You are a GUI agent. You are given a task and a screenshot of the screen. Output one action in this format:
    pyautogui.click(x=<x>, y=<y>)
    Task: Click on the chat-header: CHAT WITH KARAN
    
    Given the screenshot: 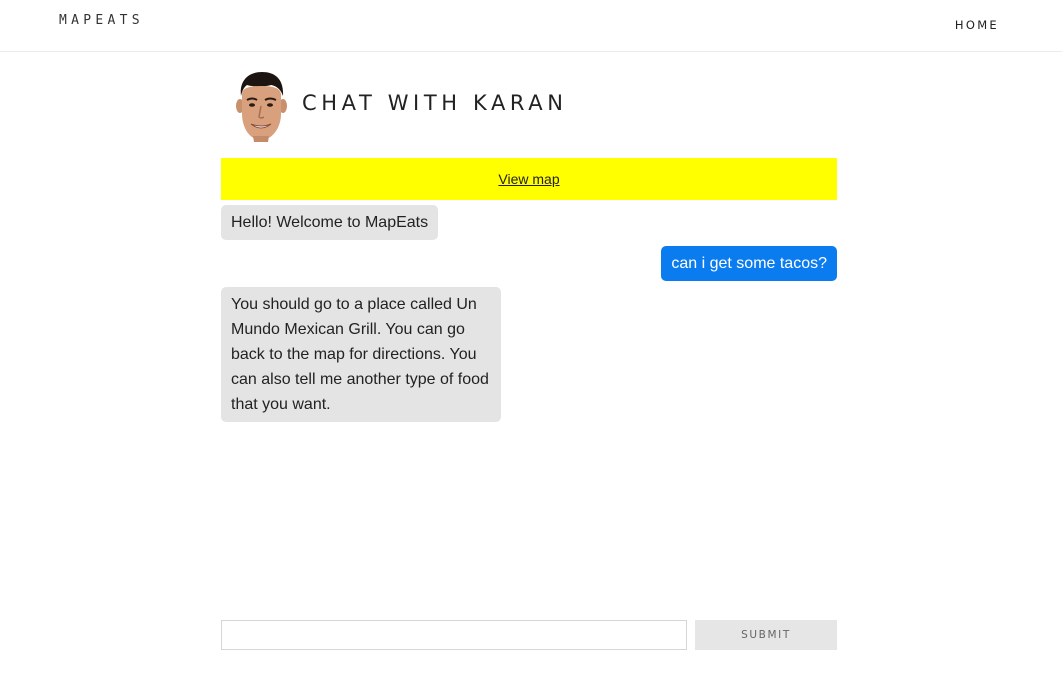 What is the action you would take?
    pyautogui.click(x=529, y=106)
    